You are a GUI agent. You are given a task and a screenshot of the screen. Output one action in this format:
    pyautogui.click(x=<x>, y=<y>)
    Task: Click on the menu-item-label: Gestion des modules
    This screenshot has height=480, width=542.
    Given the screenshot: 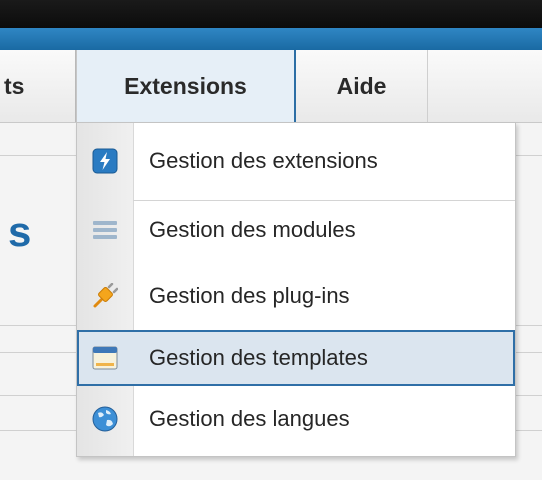 What is the action you would take?
    pyautogui.click(x=252, y=229)
    